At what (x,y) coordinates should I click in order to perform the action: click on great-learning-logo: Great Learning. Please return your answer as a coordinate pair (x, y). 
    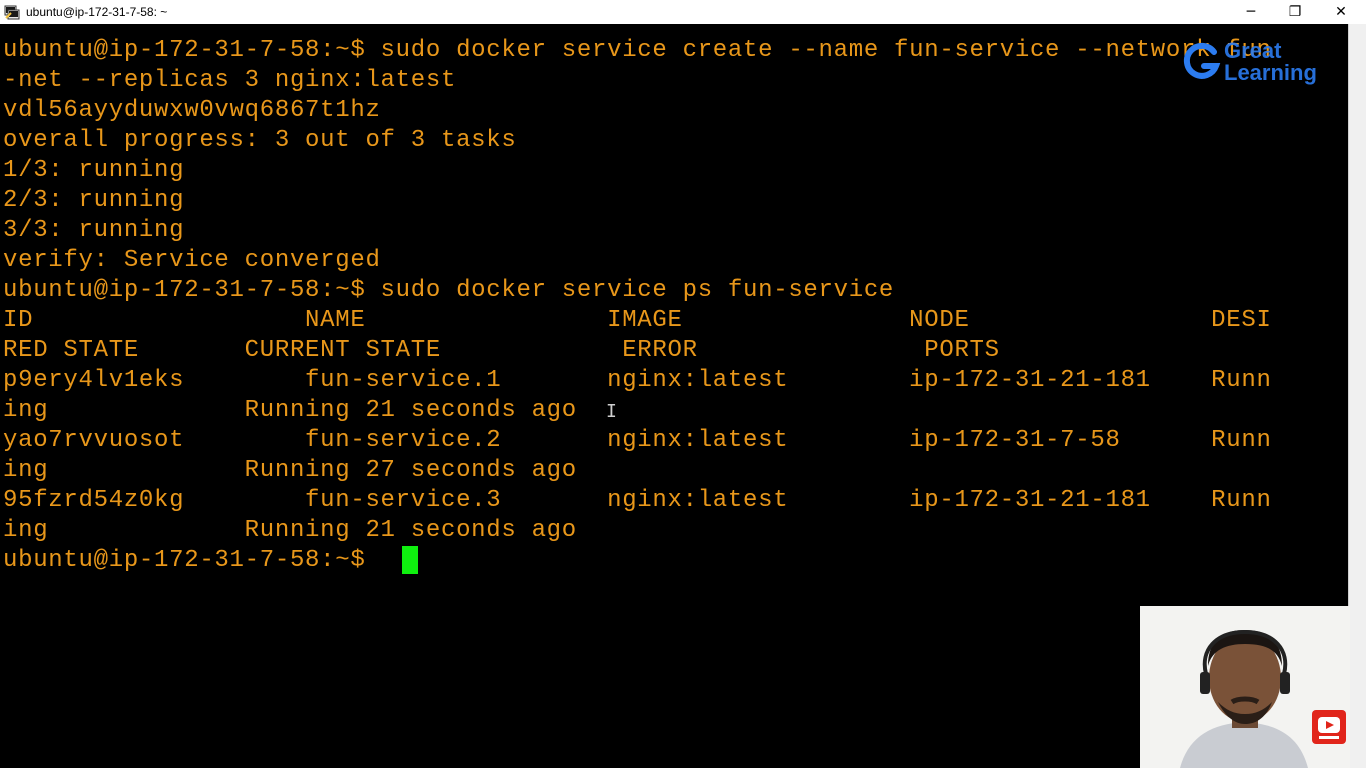
    Looking at the image, I should click on (1263, 68).